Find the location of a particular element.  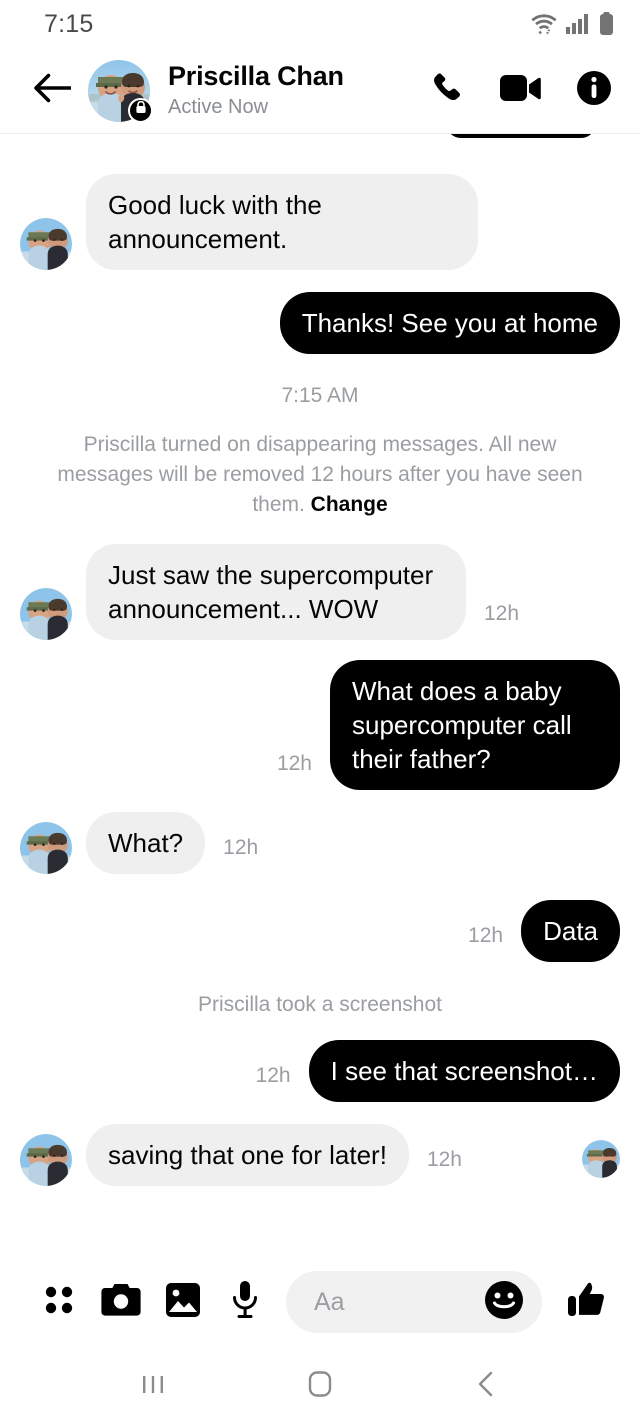

status-bar-icons is located at coordinates (572, 24).